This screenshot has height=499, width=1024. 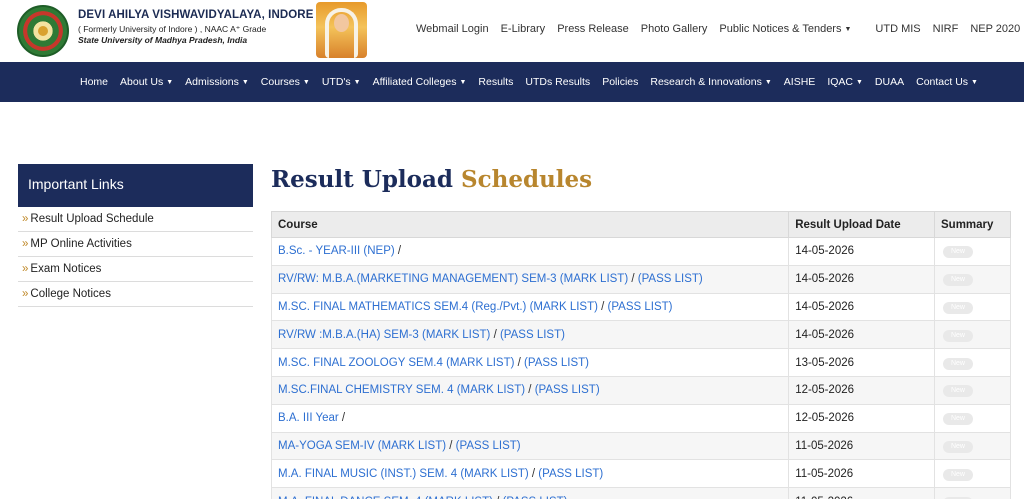 I want to click on top-link-label: Photo Gallery, so click(x=674, y=29).